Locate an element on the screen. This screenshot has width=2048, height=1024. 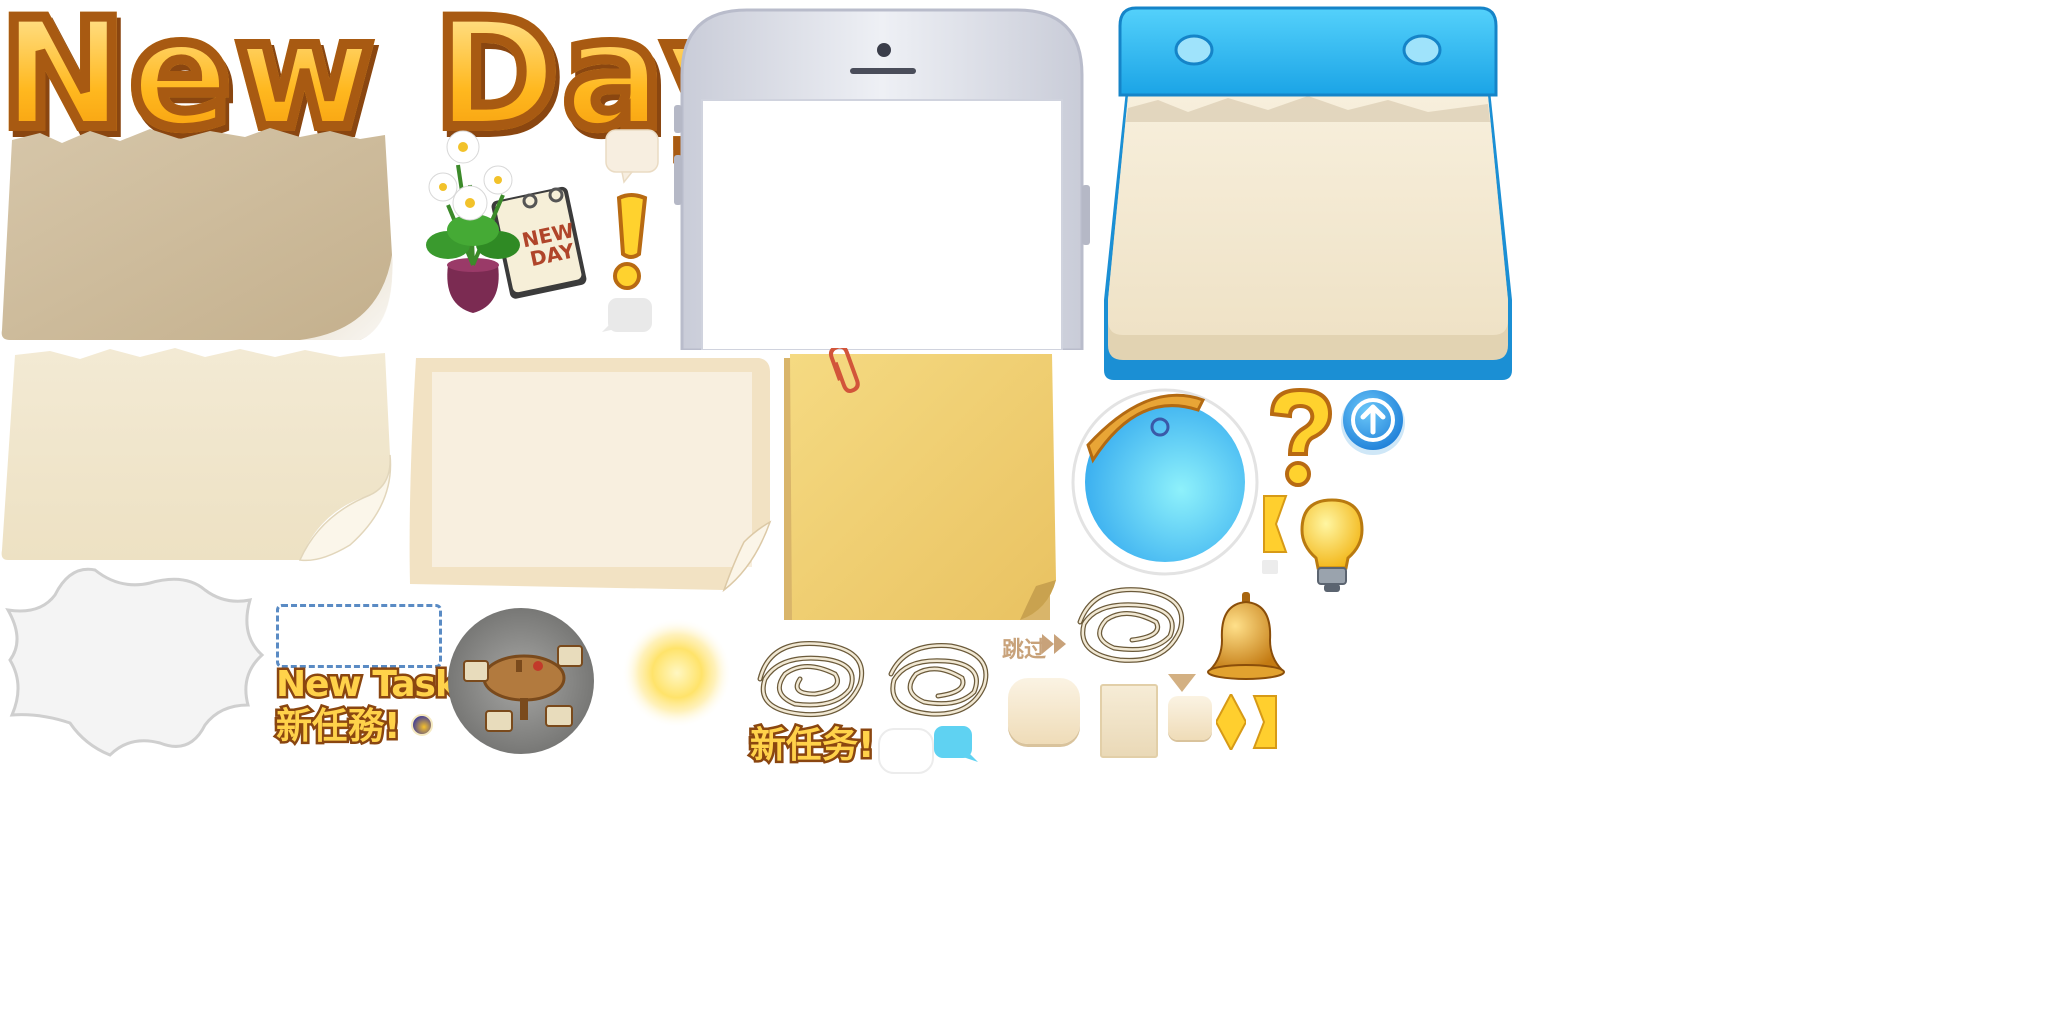
skip-button: 跳过 is located at coordinates (1034, 646).